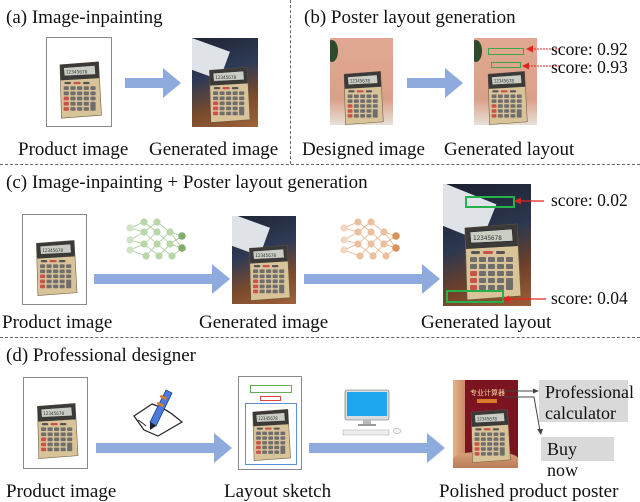 The image size is (640, 502). I want to click on poster-label-buy-now: Buy now, so click(577, 458).